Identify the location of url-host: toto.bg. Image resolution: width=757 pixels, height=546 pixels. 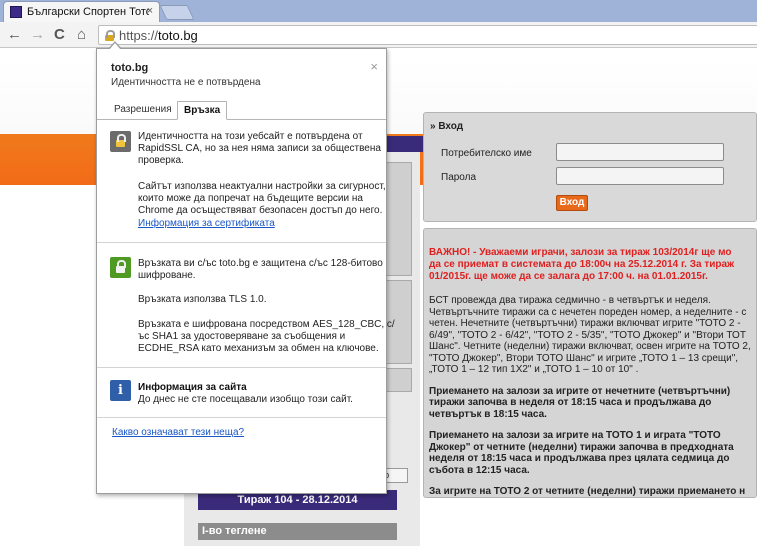
(178, 35).